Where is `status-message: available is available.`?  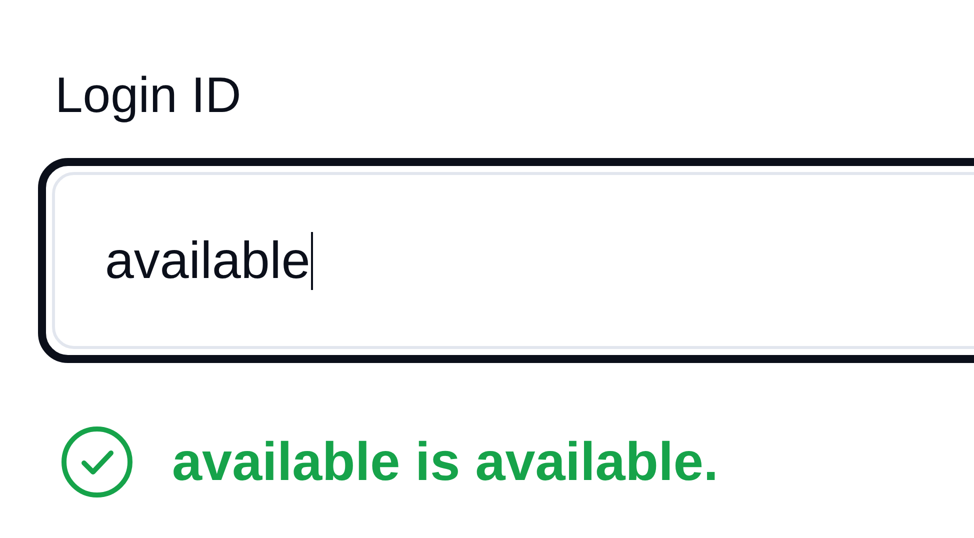
status-message: available is available. is located at coordinates (445, 462).